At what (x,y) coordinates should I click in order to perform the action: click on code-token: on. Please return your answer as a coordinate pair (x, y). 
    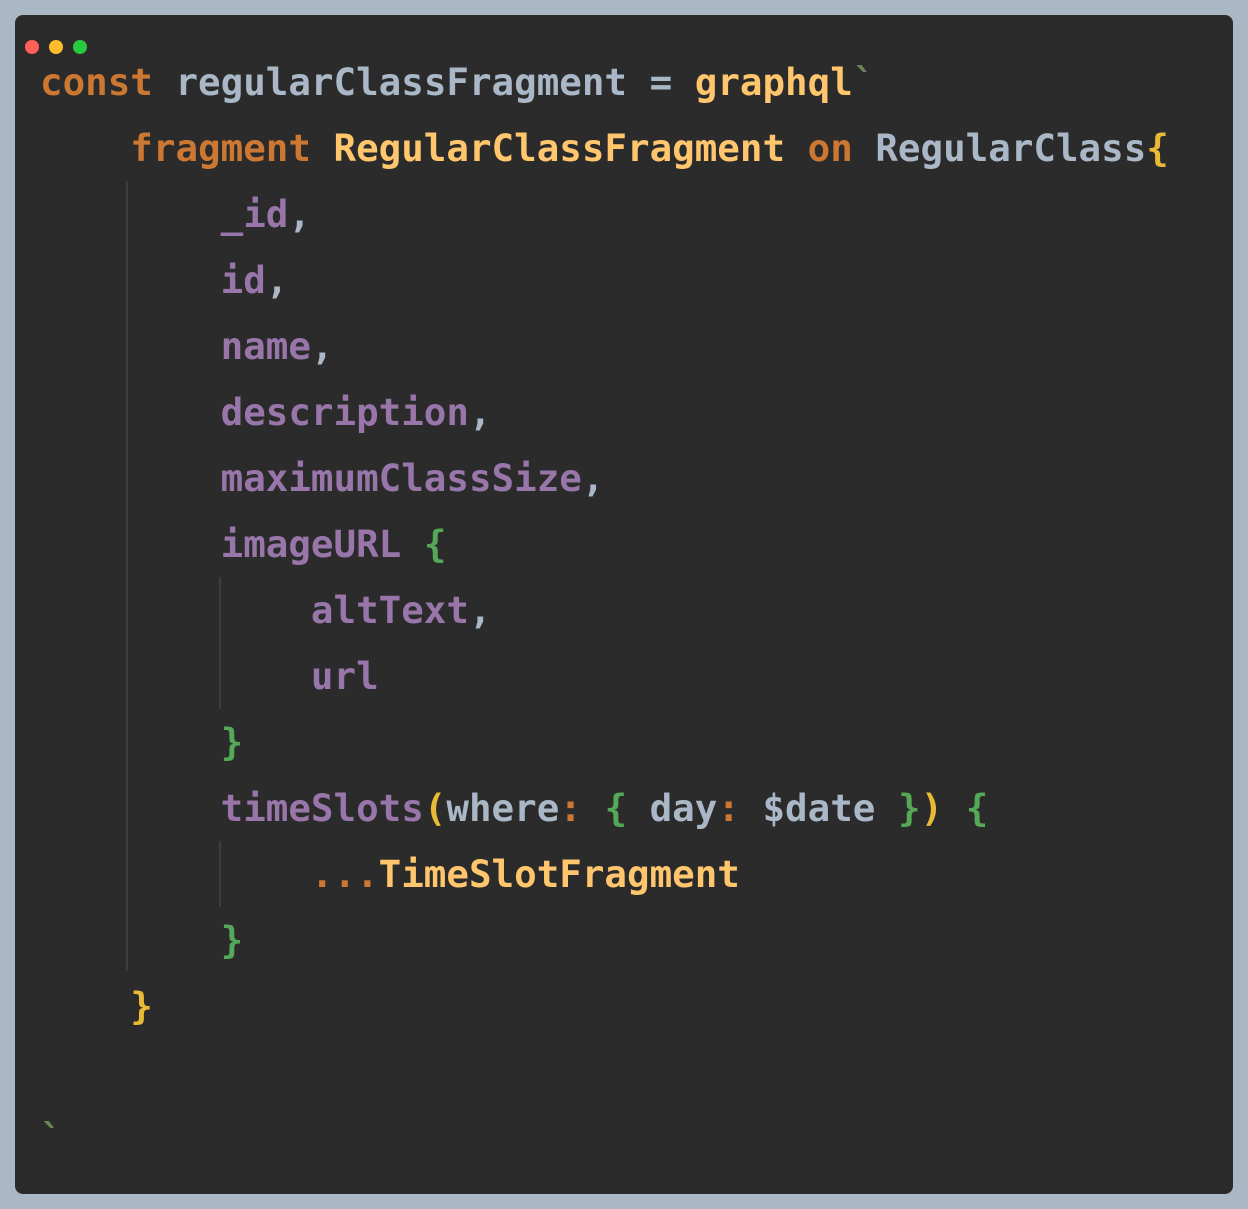
    Looking at the image, I should click on (841, 148).